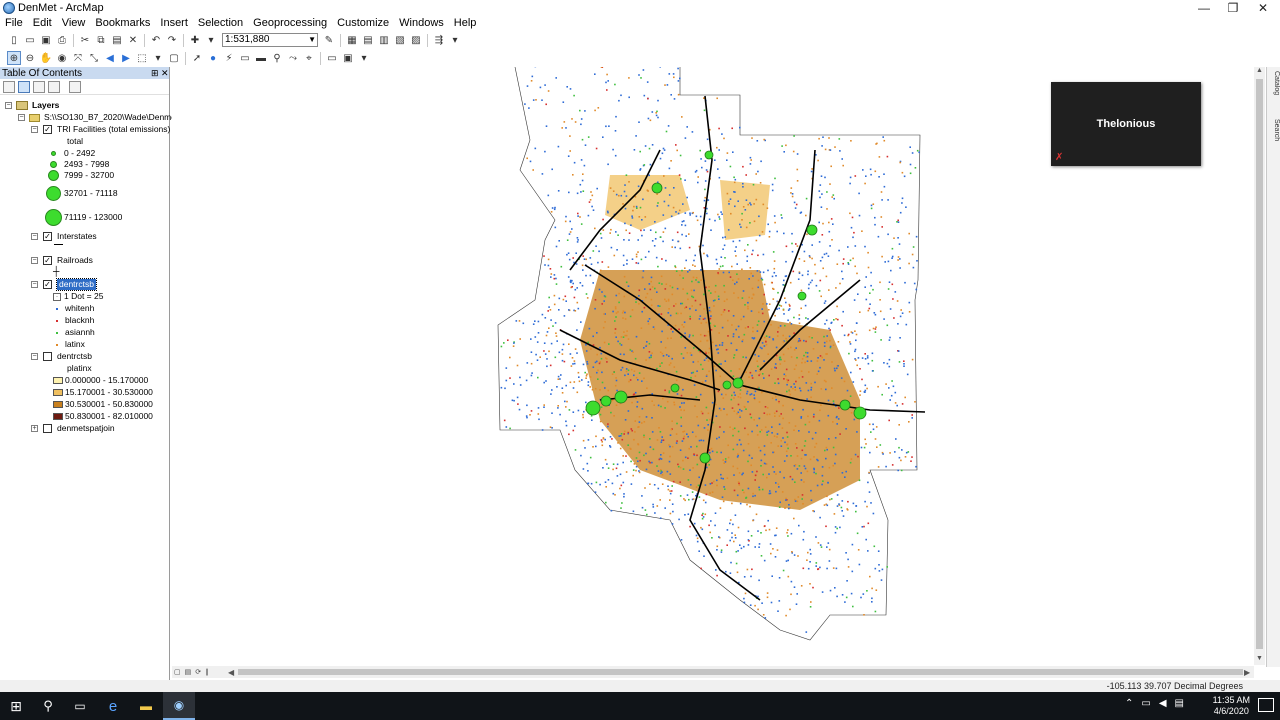 This screenshot has width=1280, height=720. What do you see at coordinates (113, 706) in the screenshot?
I see `internet-explorer-icon: e` at bounding box center [113, 706].